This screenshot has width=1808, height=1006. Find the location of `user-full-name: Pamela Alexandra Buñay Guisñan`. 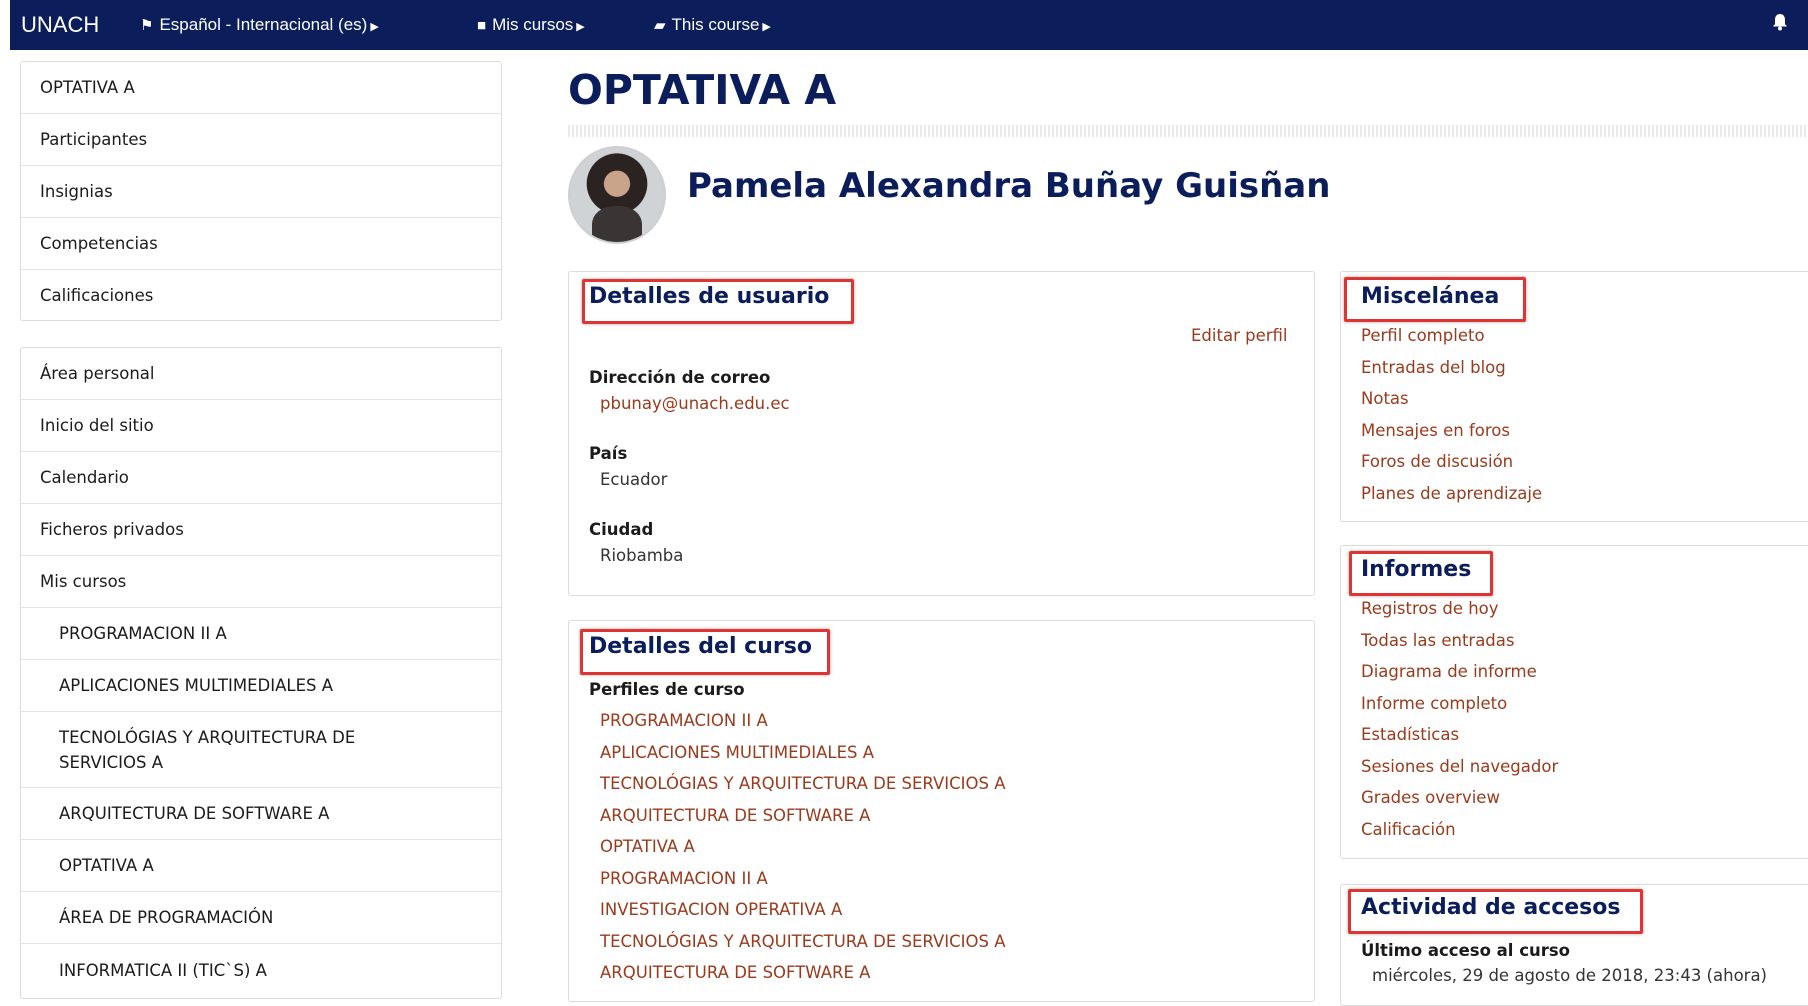

user-full-name: Pamela Alexandra Buñay Guisñan is located at coordinates (1009, 186).